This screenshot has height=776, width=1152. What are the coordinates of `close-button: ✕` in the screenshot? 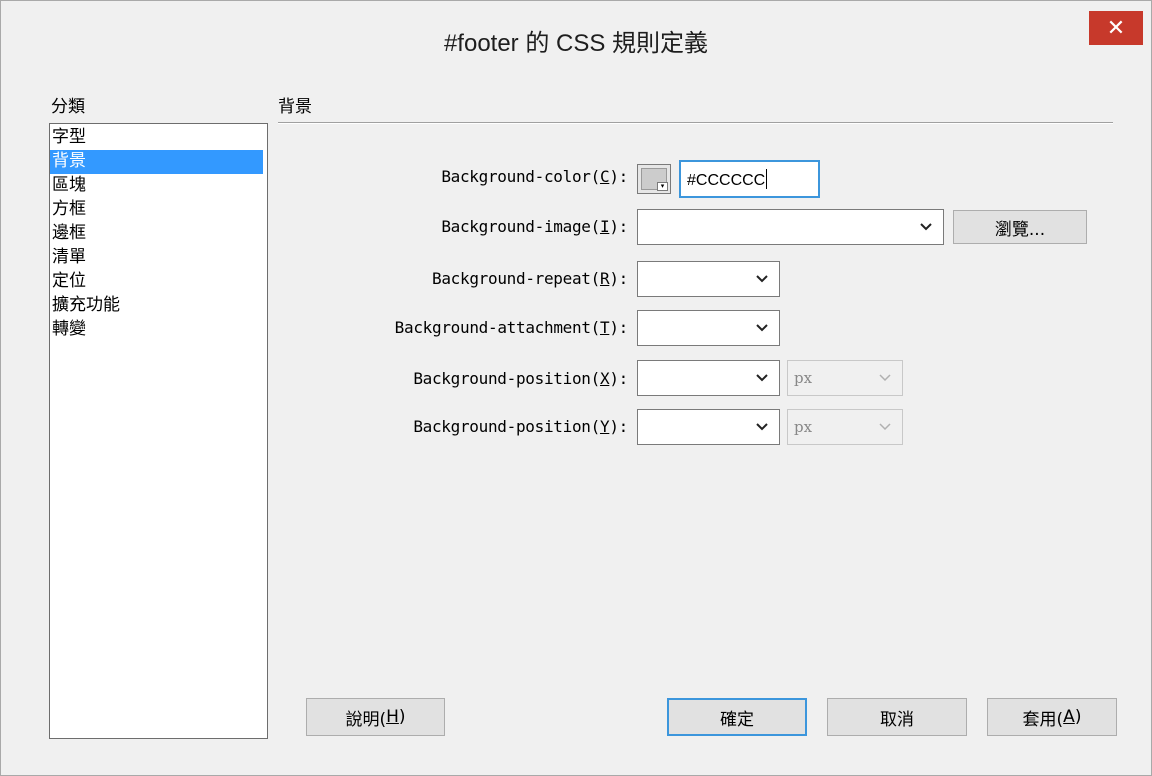 It's located at (1116, 28).